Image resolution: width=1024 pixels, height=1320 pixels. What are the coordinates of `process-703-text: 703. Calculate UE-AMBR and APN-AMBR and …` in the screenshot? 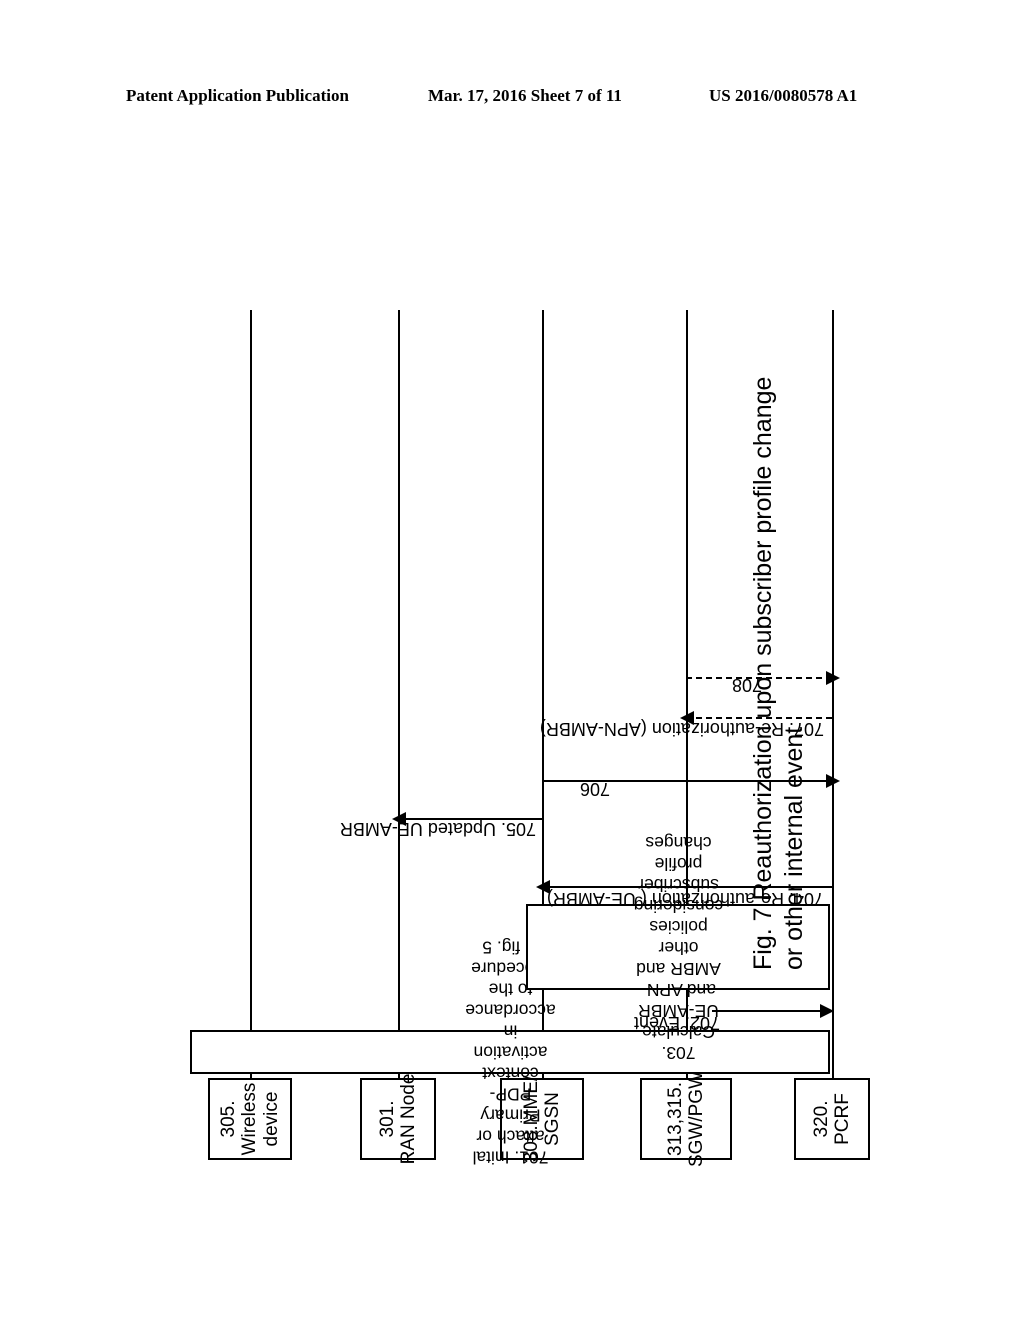 It's located at (678, 947).